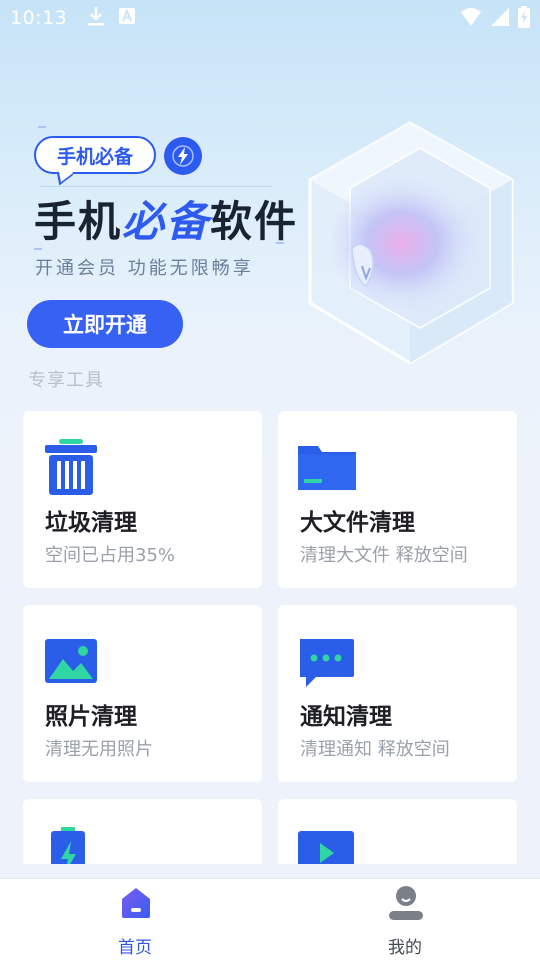  I want to click on tab-me-label: 我的, so click(405, 948).